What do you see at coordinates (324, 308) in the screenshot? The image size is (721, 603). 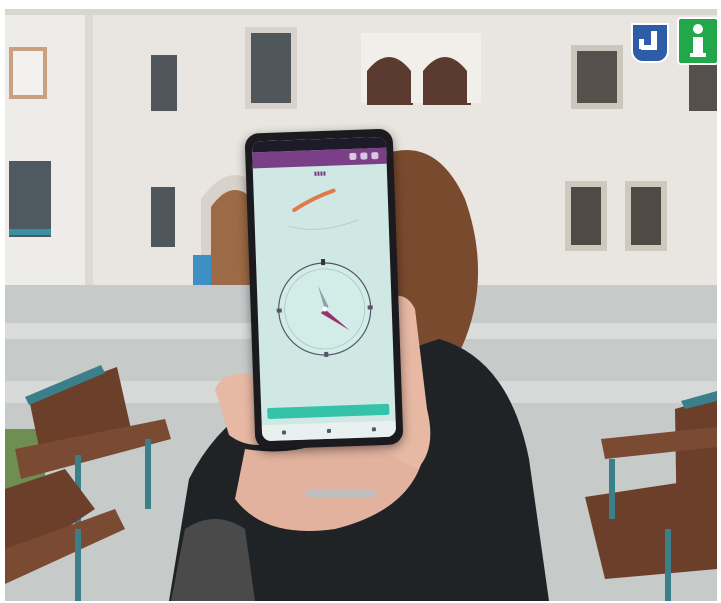 I see `compass` at bounding box center [324, 308].